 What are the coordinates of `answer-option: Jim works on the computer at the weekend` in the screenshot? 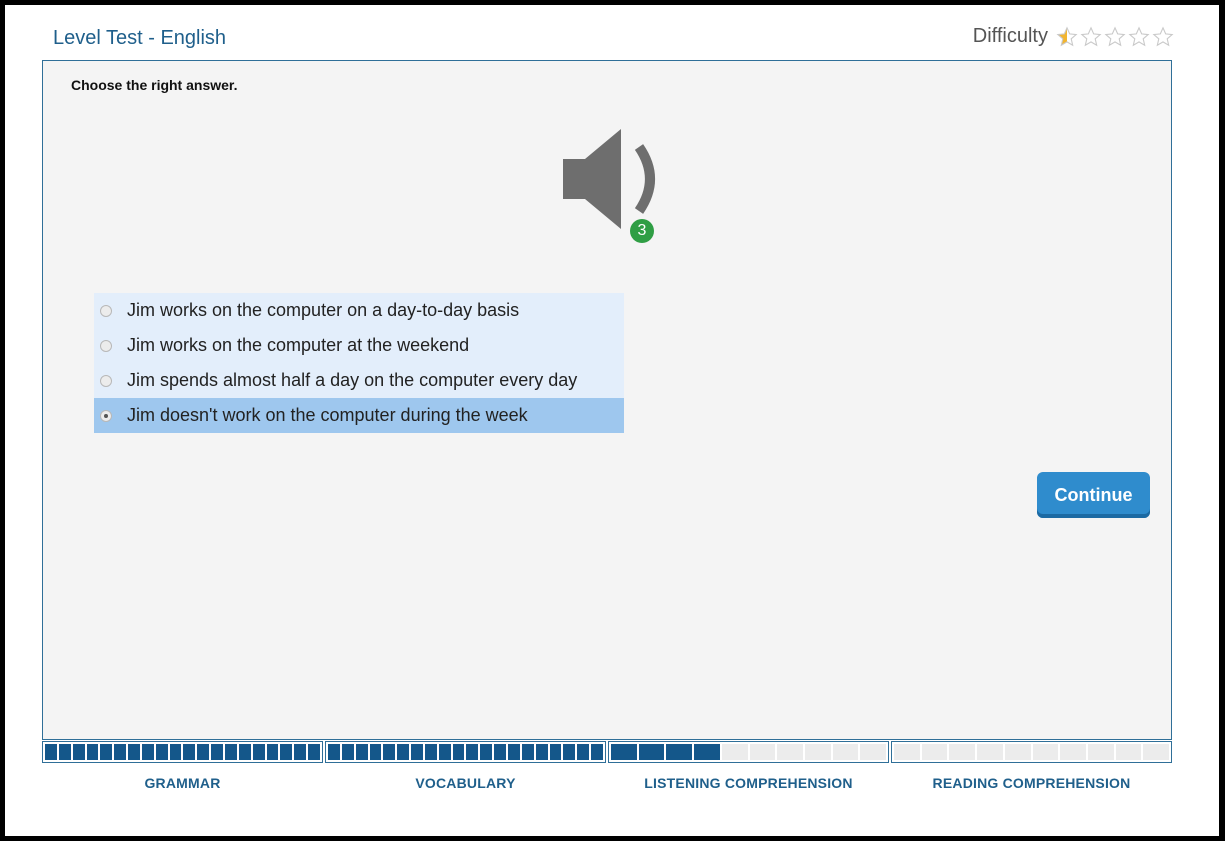 It's located at (359, 345).